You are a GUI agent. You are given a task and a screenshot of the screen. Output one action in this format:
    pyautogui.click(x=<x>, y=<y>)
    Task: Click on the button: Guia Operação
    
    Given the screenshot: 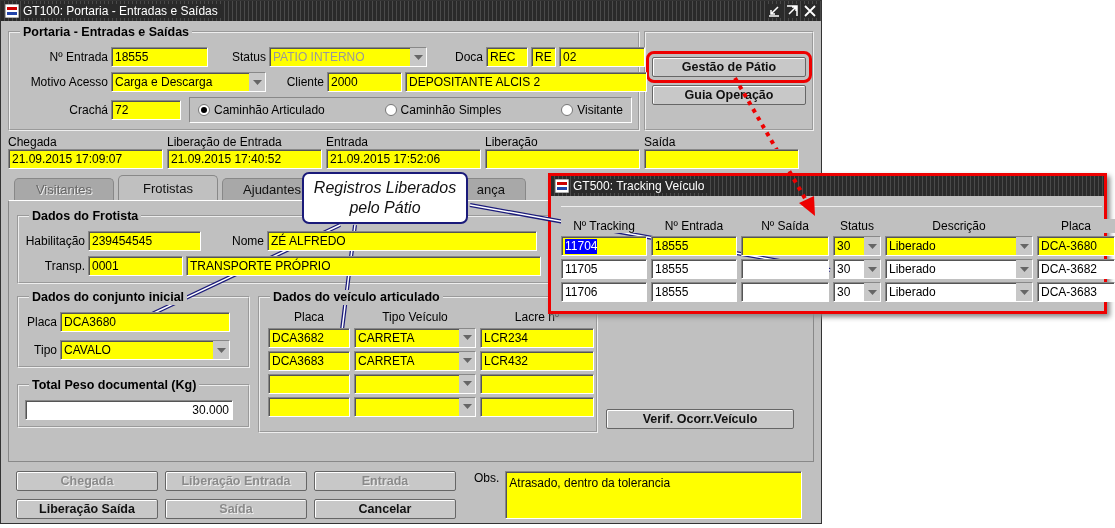 What is the action you would take?
    pyautogui.click(x=729, y=95)
    